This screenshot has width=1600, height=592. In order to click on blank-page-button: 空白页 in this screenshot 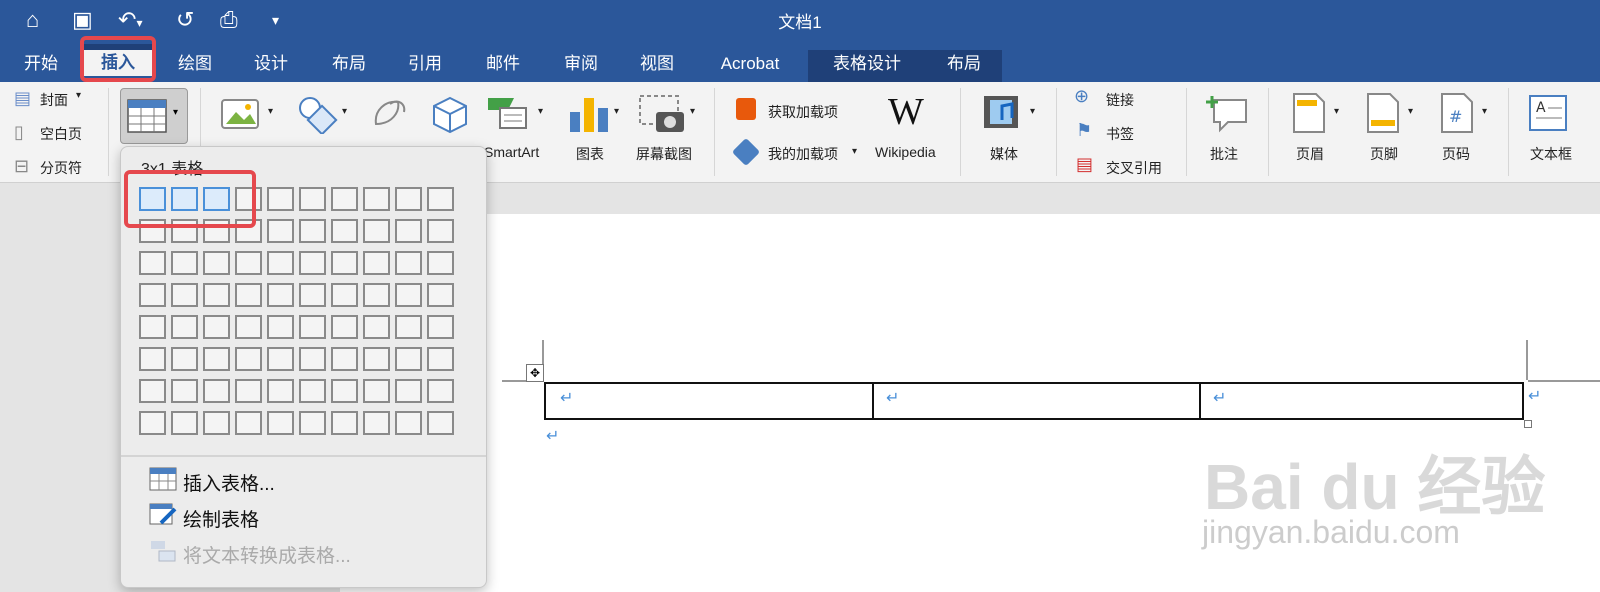, I will do `click(61, 134)`.